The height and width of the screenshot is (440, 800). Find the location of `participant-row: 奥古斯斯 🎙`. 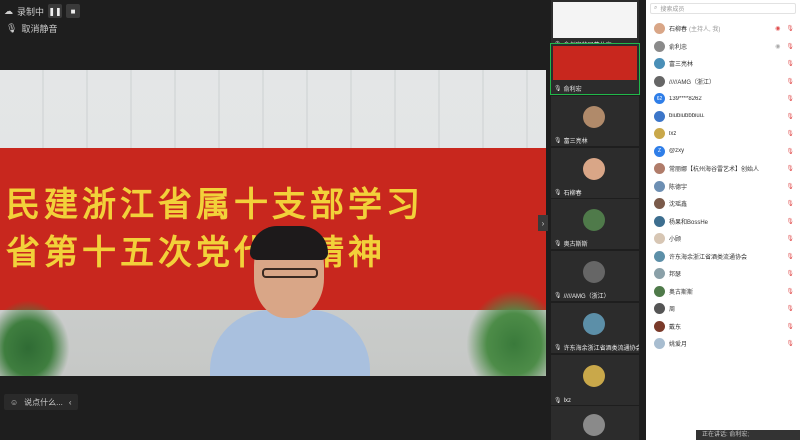

participant-row: 奥古斯斯 🎙 is located at coordinates (723, 292).